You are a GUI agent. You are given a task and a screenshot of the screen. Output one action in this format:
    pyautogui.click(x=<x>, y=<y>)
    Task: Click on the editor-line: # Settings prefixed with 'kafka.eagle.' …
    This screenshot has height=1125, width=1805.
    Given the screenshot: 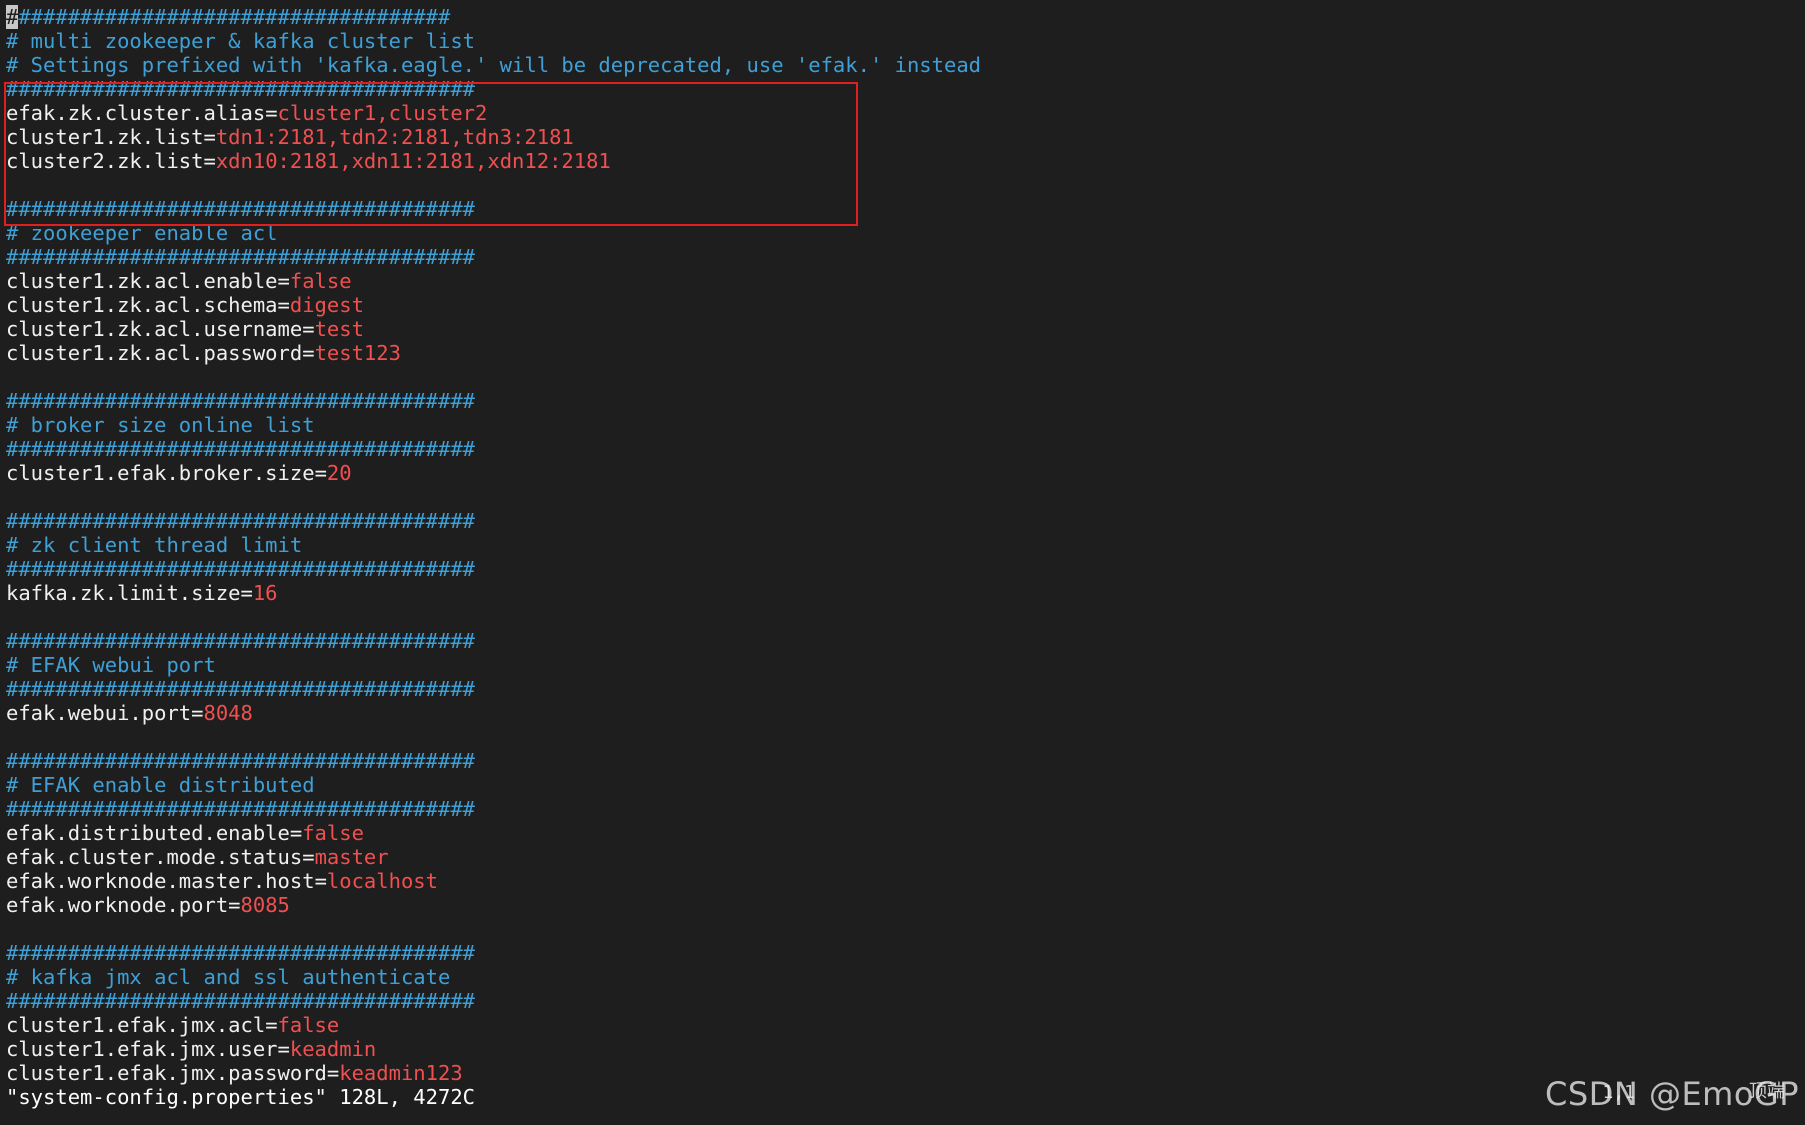 What is the action you would take?
    pyautogui.click(x=905, y=65)
    